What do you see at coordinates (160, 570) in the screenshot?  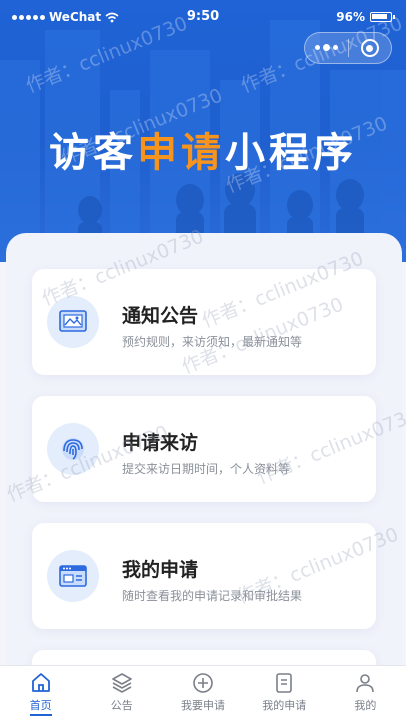 I see `card-title: 我的申请` at bounding box center [160, 570].